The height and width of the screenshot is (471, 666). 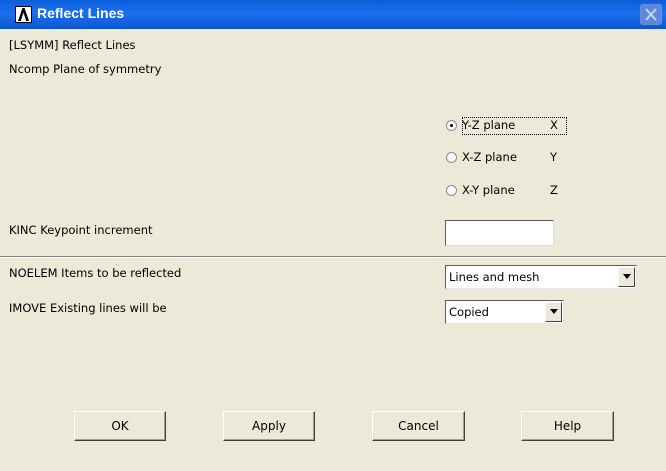 I want to click on close-button, so click(x=651, y=14).